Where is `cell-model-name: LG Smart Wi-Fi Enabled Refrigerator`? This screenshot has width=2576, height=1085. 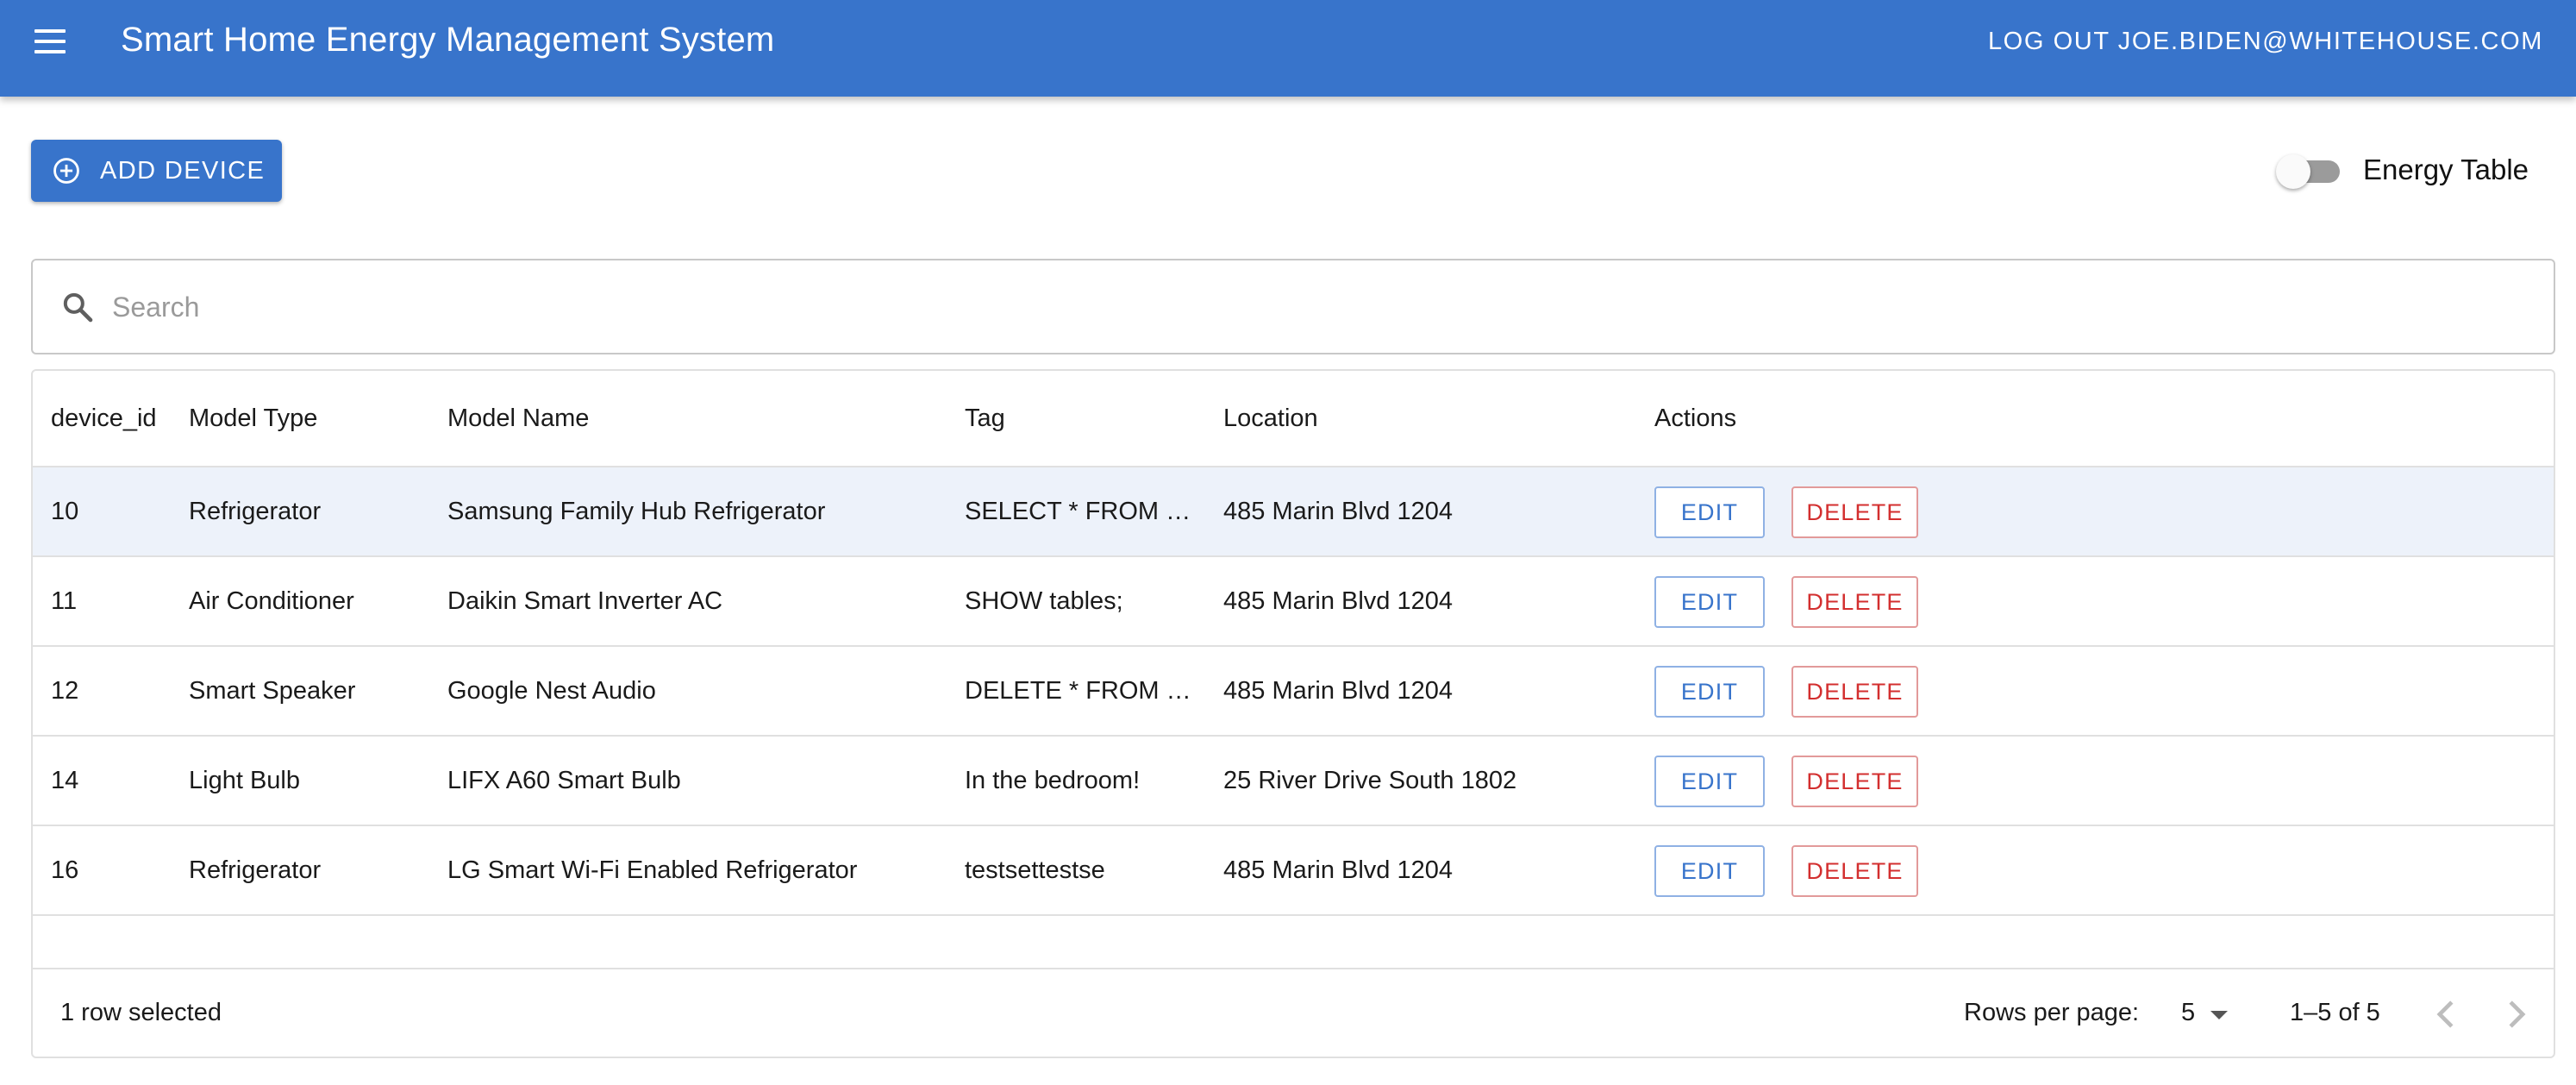 cell-model-name: LG Smart Wi-Fi Enabled Refrigerator is located at coordinates (652, 870).